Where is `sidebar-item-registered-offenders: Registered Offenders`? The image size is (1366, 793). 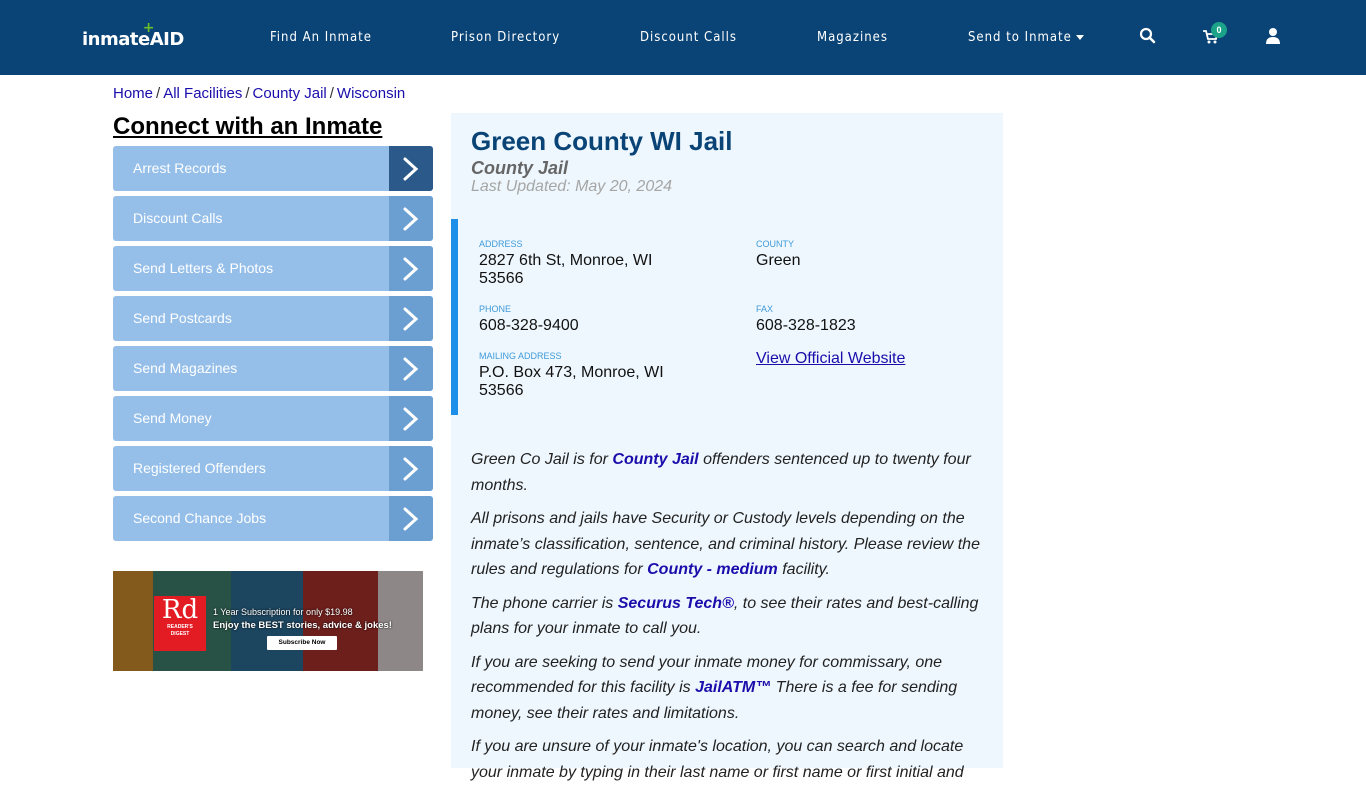 sidebar-item-registered-offenders: Registered Offenders is located at coordinates (273, 468).